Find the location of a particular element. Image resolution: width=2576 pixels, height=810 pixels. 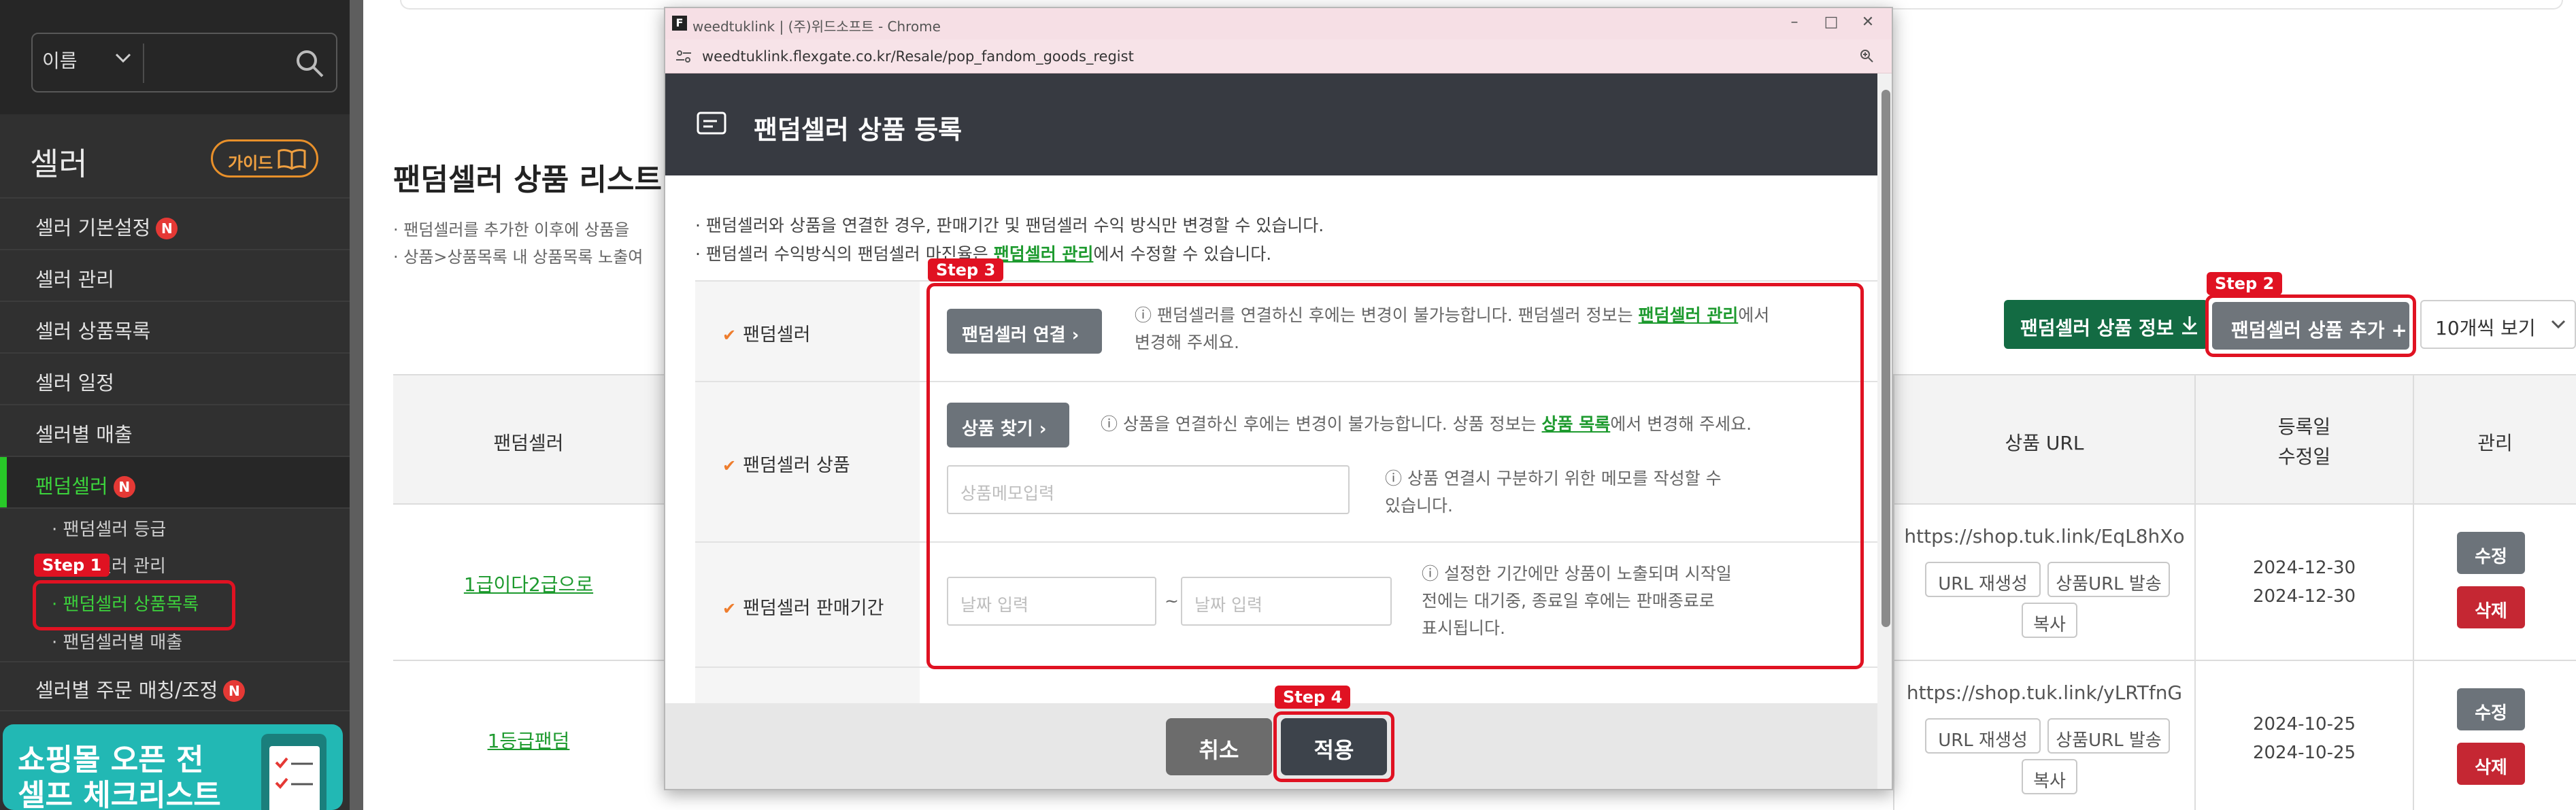

fandom-product-info-button: 팬덤셀러 상품 정보 is located at coordinates (2106, 324).